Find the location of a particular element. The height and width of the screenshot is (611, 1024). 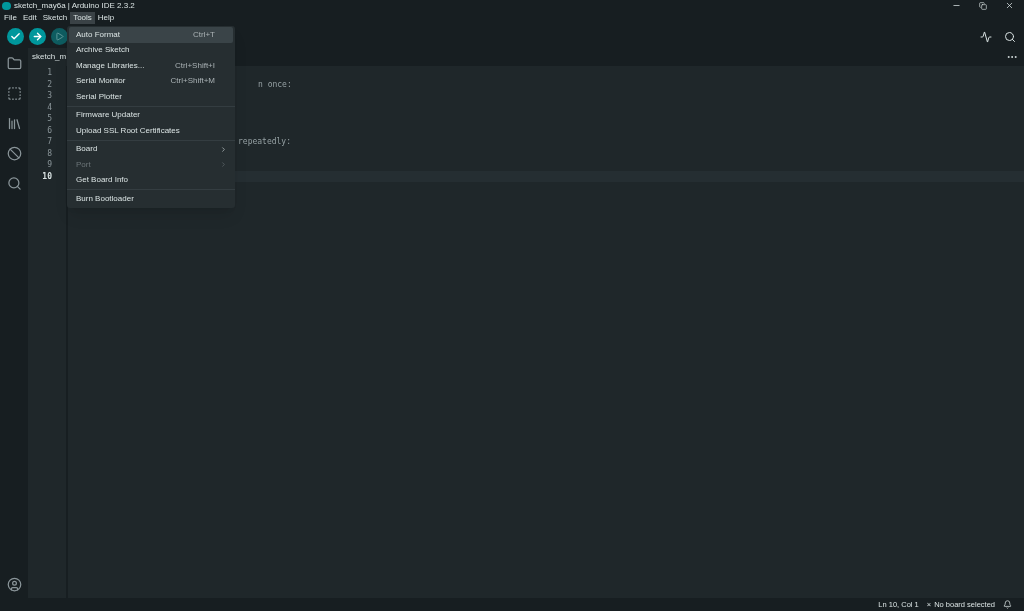

menu-option: Firmware Updater is located at coordinates (151, 115).